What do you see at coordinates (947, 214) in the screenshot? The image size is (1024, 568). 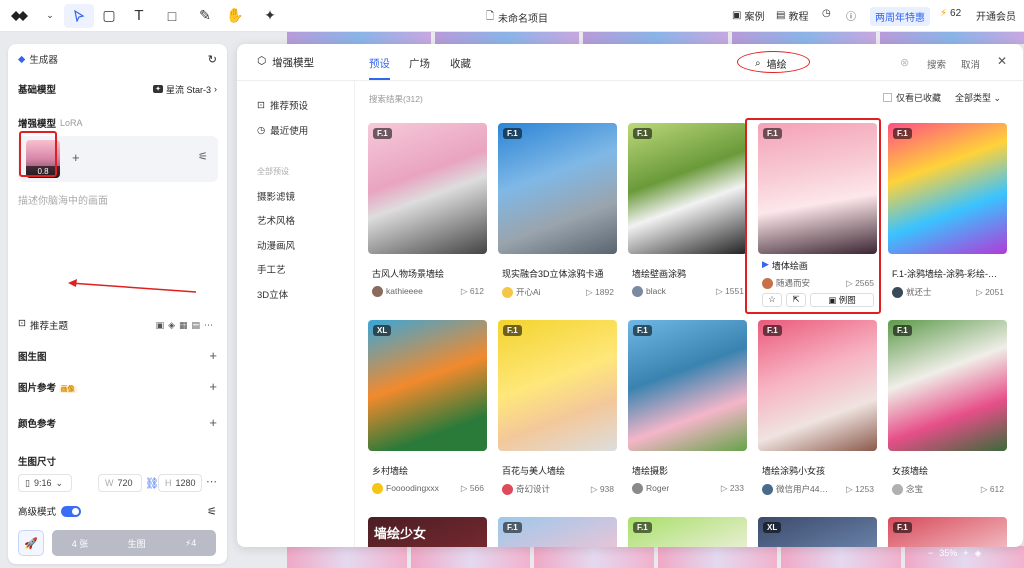 I see `model-card: F.1 F.1-涂鸦墙绘-涂鸦-彩绘-… 就还士 ▷ 2051` at bounding box center [947, 214].